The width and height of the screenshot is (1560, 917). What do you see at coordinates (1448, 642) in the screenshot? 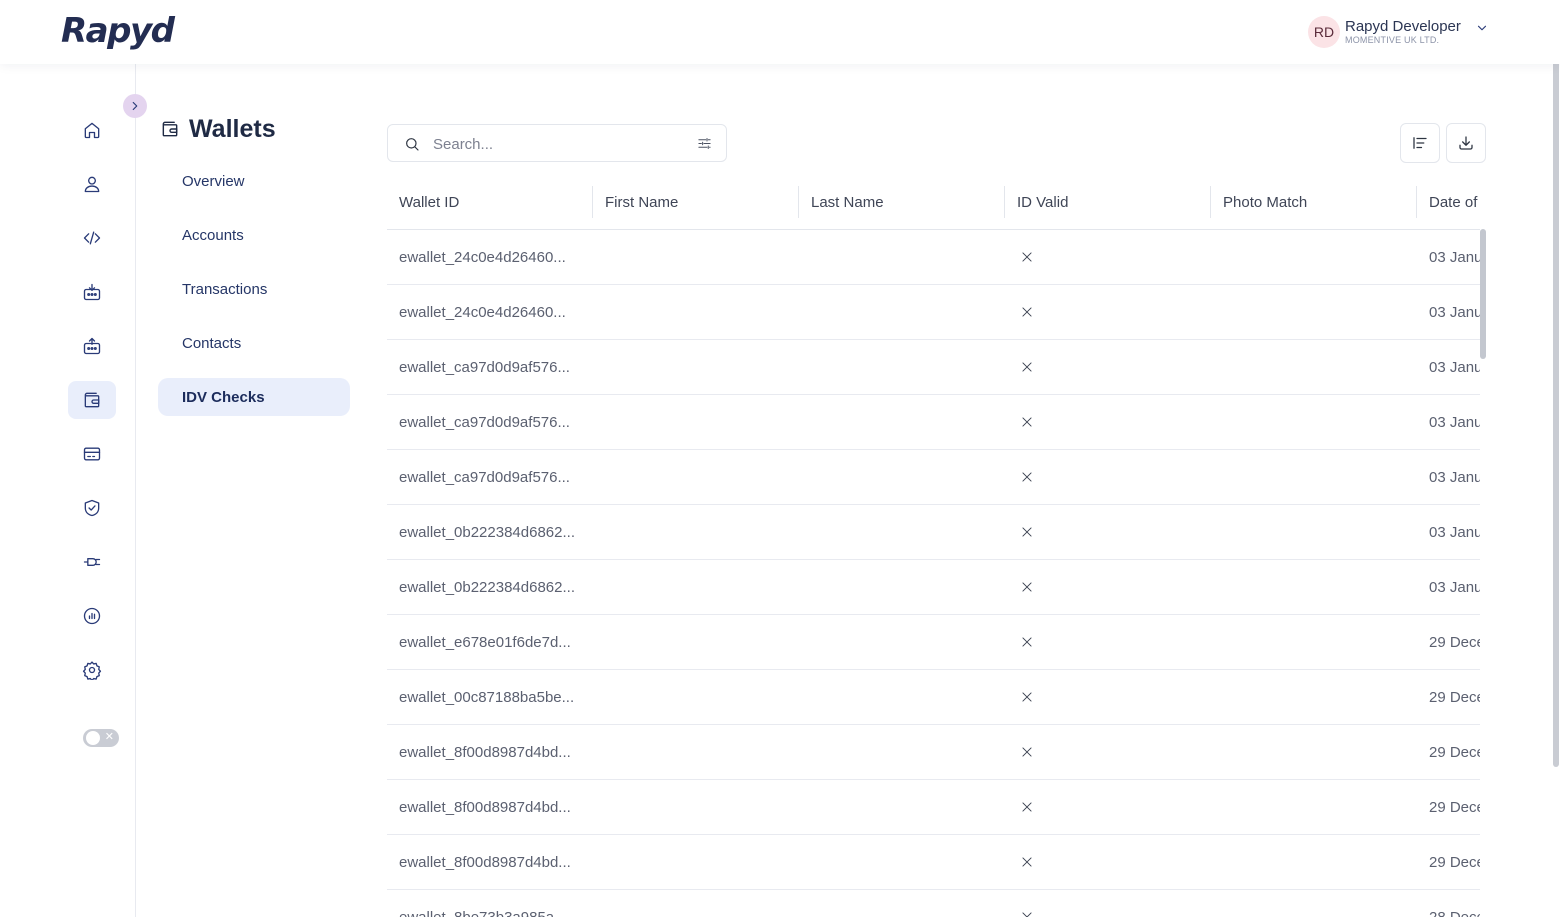
I see `cell-date: 29 Dece` at bounding box center [1448, 642].